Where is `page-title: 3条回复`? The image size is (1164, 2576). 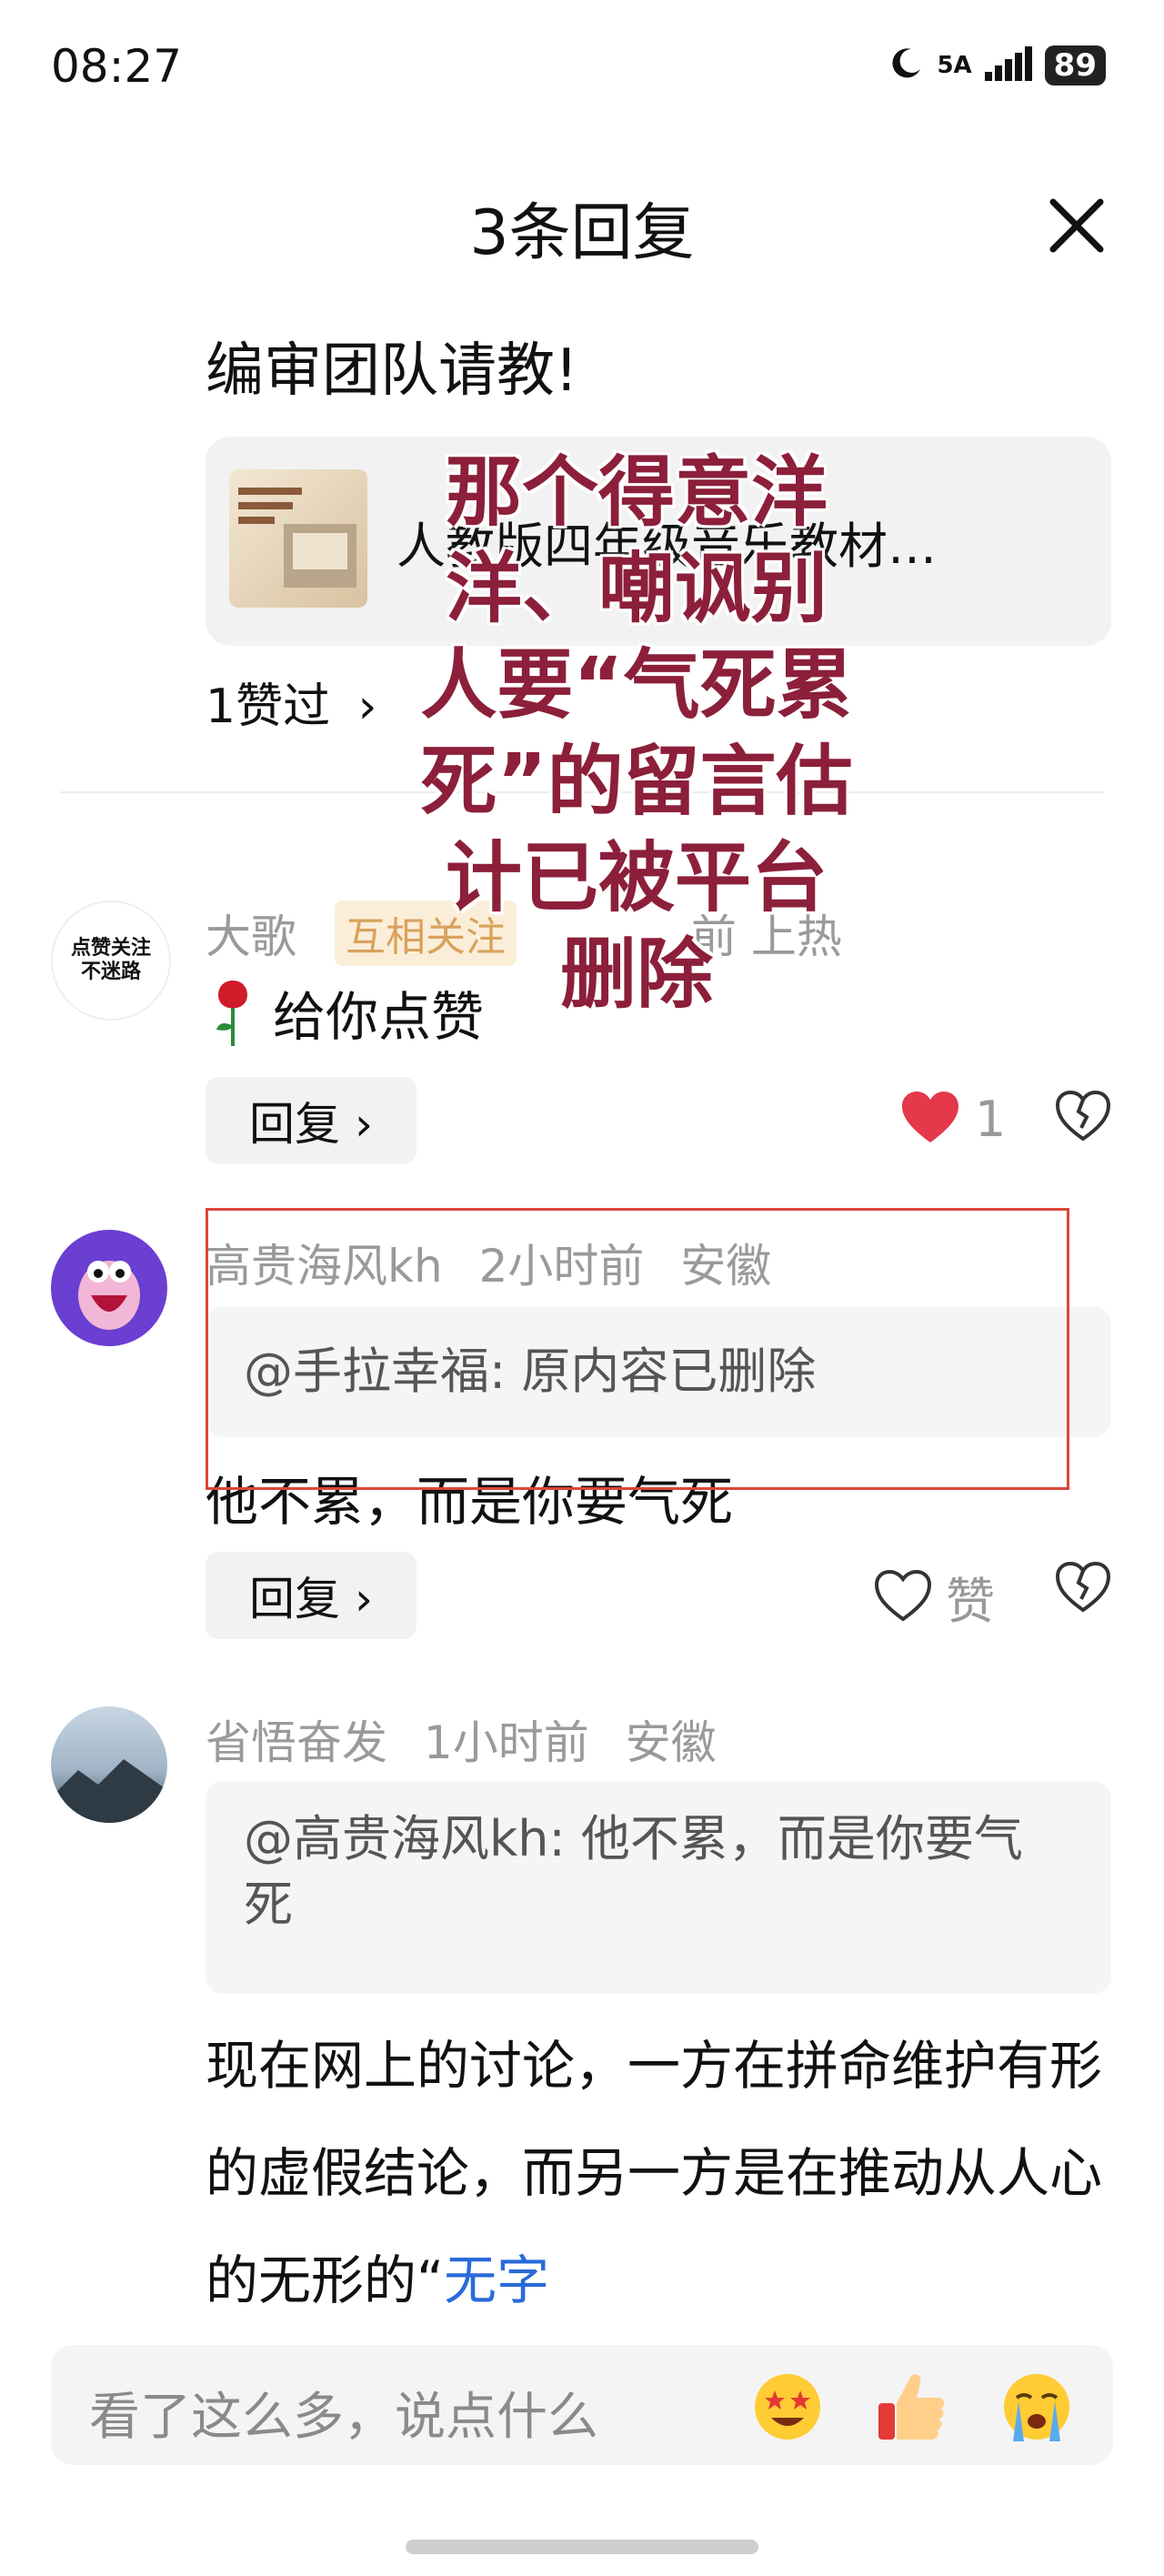 page-title: 3条回复 is located at coordinates (582, 233).